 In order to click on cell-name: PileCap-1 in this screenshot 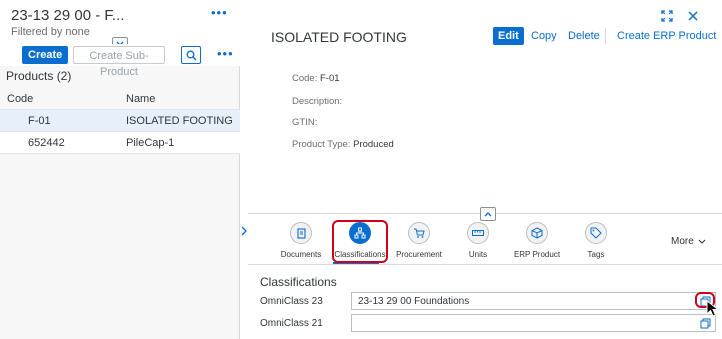, I will do `click(150, 143)`.